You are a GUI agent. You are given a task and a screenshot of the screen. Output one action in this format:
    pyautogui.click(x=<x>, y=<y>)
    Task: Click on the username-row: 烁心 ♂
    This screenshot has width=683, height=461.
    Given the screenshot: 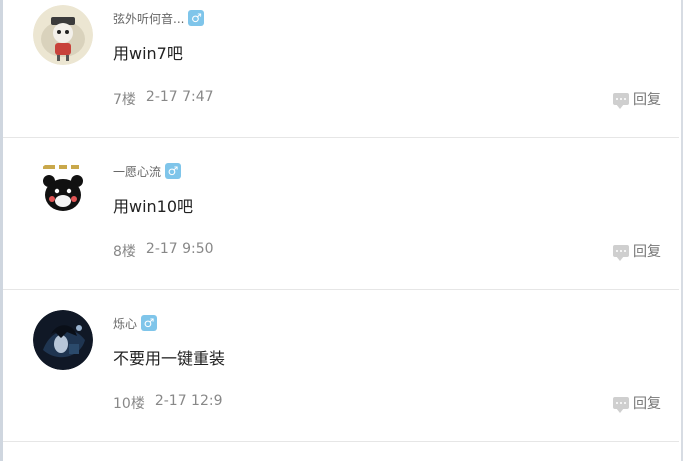 What is the action you would take?
    pyautogui.click(x=135, y=323)
    